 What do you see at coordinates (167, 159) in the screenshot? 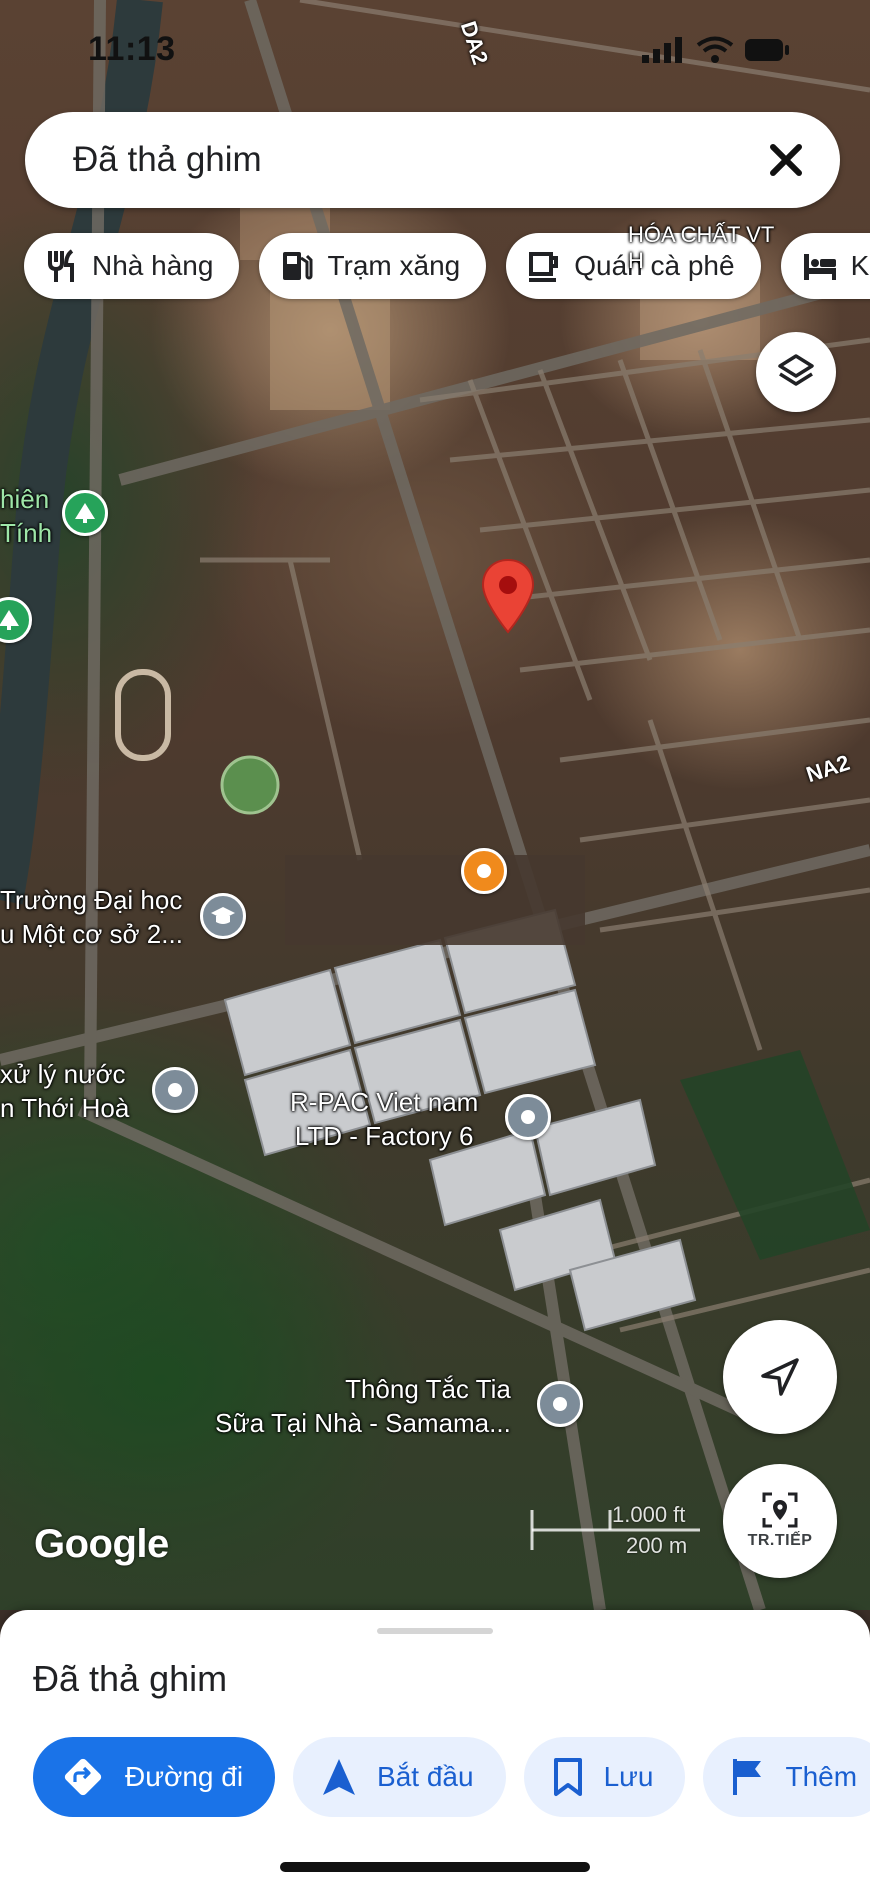
I see `search-text: Đã thả ghim` at bounding box center [167, 159].